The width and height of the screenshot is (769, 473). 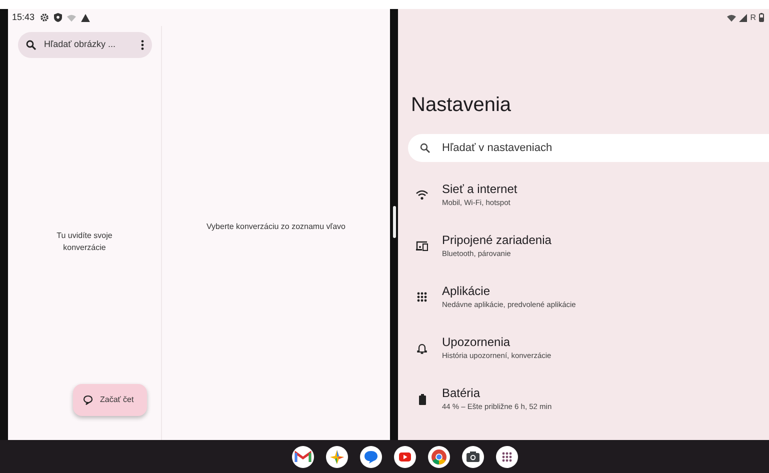 What do you see at coordinates (497, 240) in the screenshot?
I see `settings-item-title: Pripojené zariadenia` at bounding box center [497, 240].